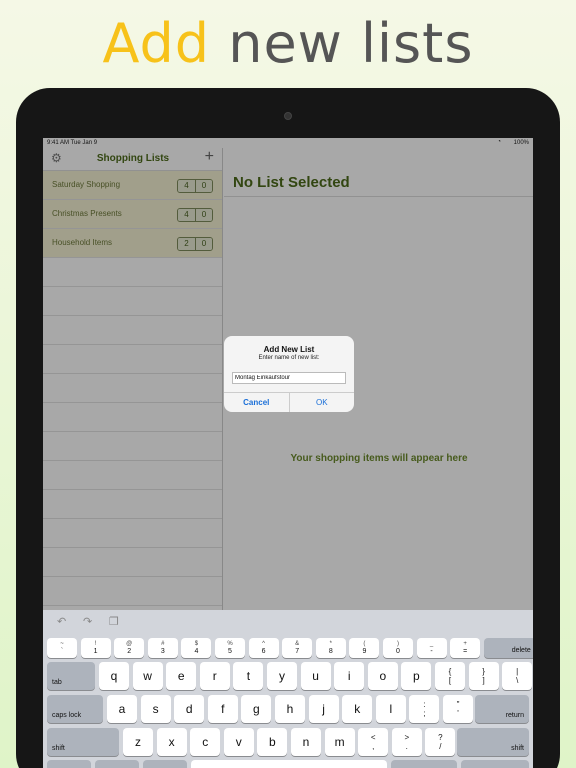  Describe the element at coordinates (306, 742) in the screenshot. I see `key-n: n` at that location.